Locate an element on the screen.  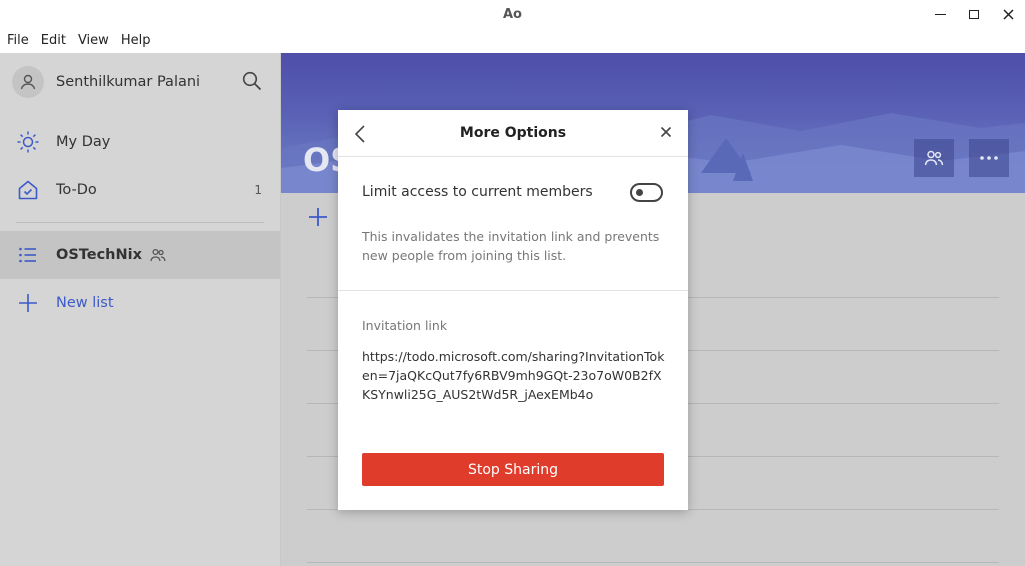
stop-sharing-button: Stop Sharing is located at coordinates (513, 469).